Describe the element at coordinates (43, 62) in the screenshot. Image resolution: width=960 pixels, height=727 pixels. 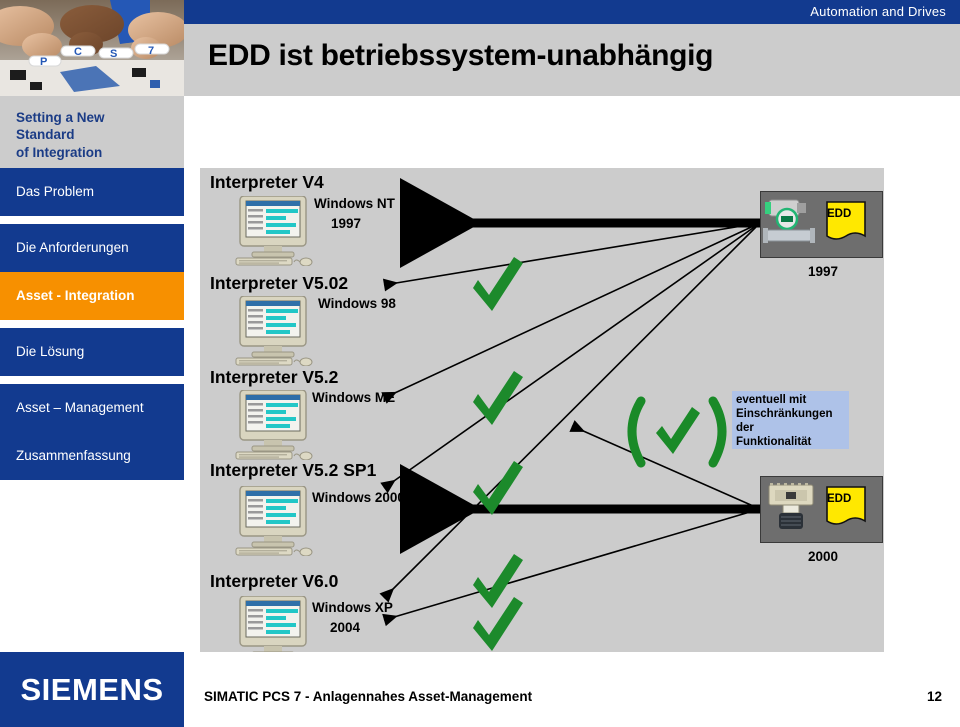
I see `svg-text: P` at that location.